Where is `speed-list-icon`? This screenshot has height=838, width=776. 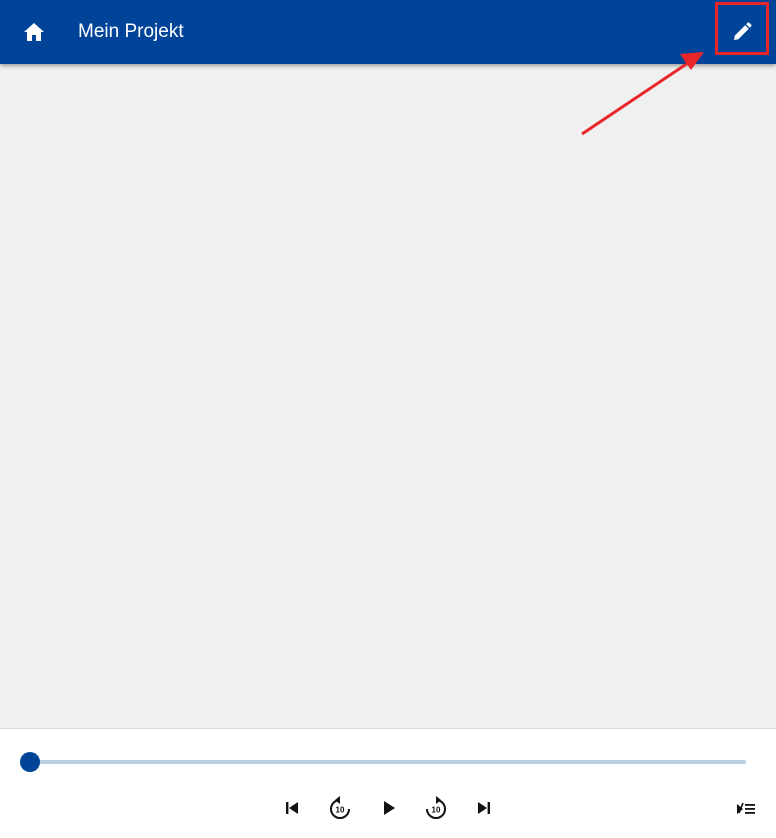
speed-list-icon is located at coordinates (746, 808).